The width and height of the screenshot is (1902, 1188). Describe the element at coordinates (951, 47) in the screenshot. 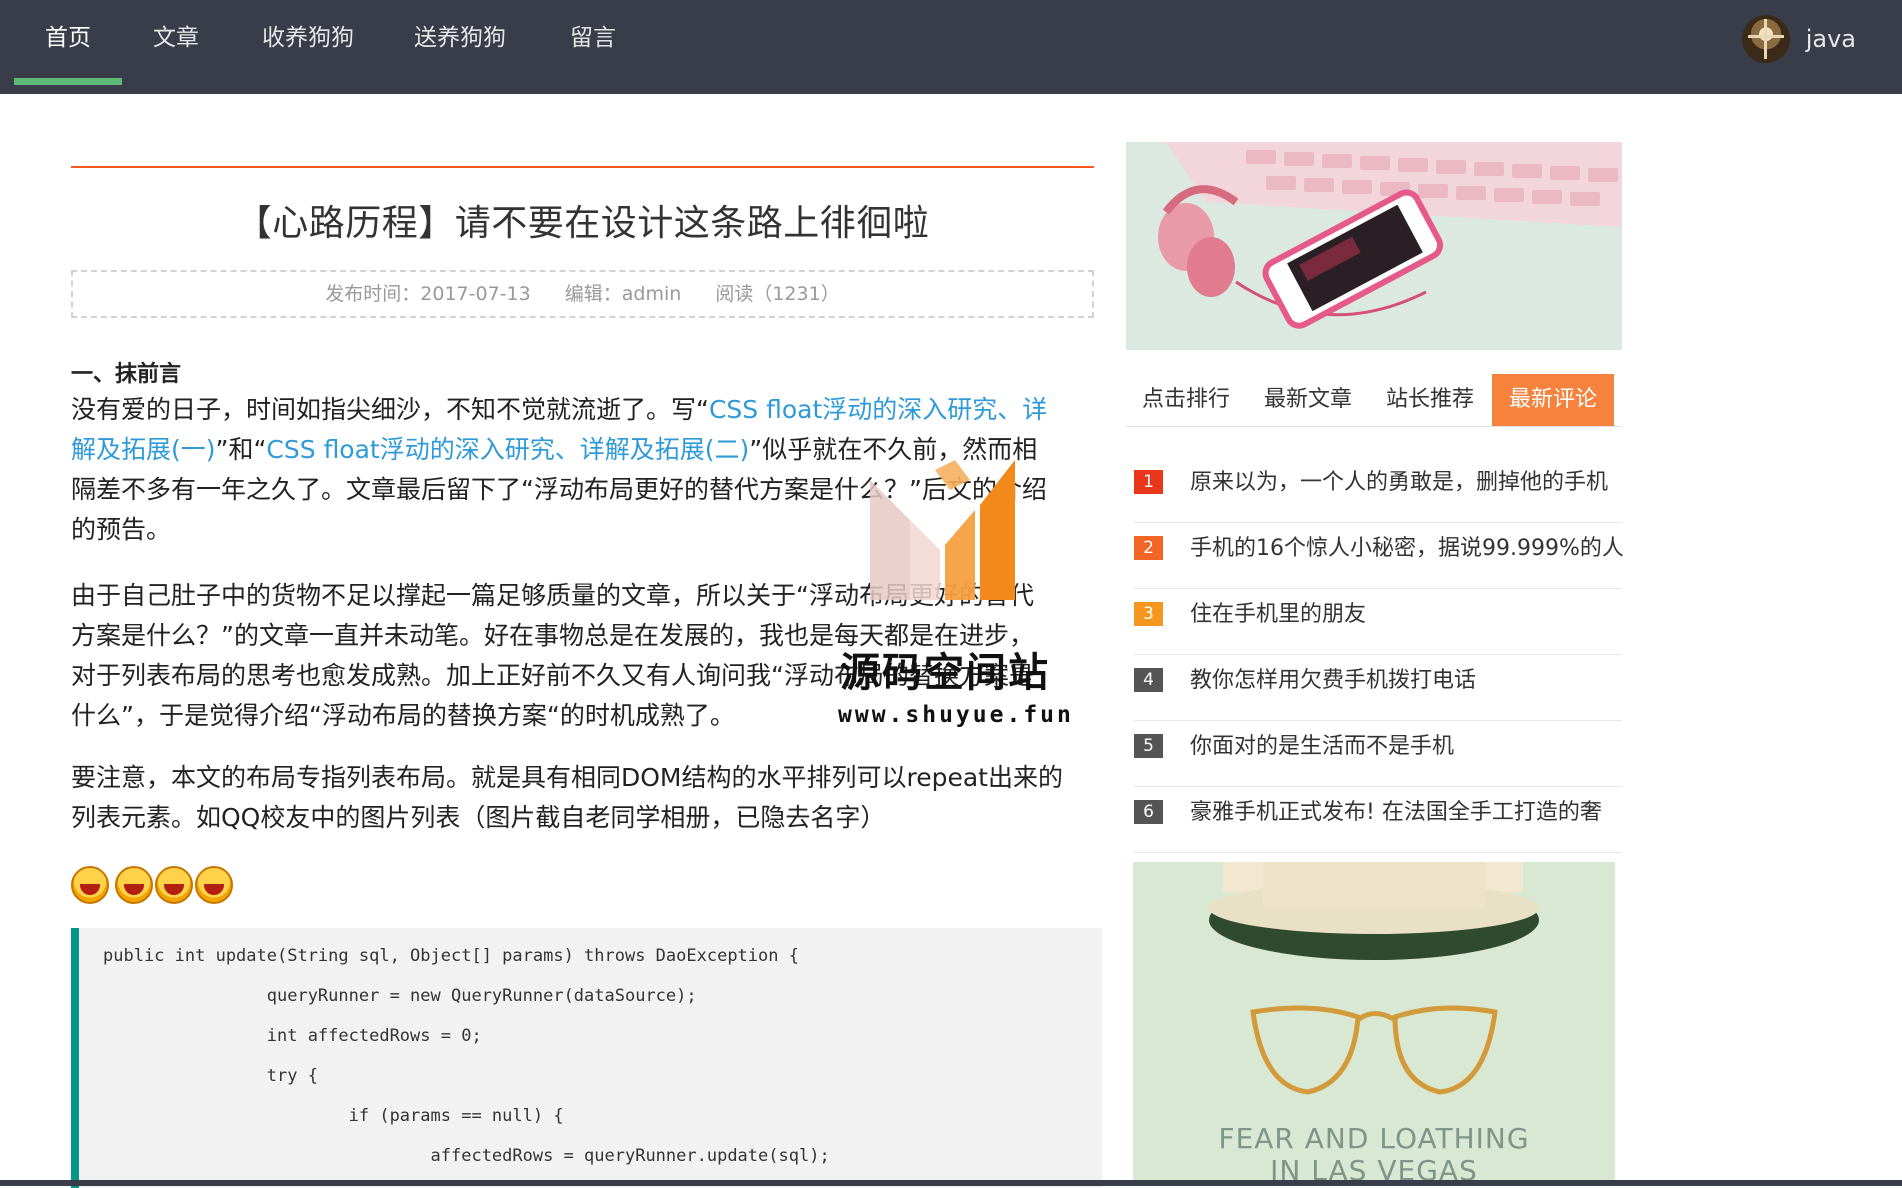

I see `top-navbar: 首页 文章 收养狗狗 送养狗狗 留言 java` at that location.